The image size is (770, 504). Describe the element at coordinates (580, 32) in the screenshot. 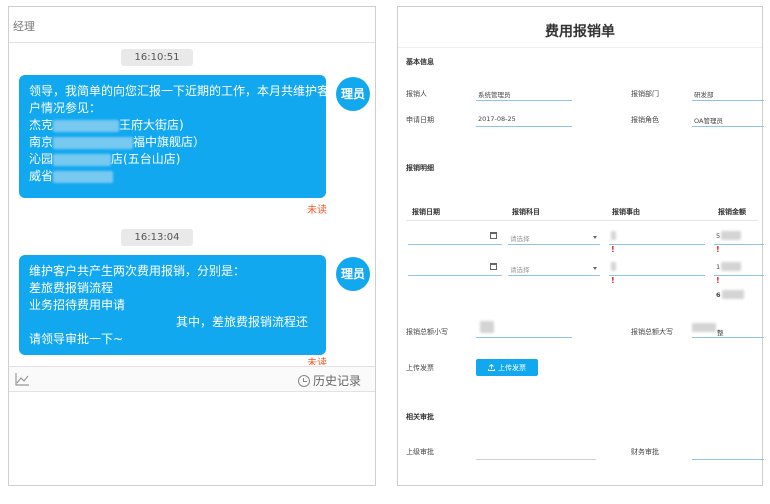

I see `form-title: 费用报销单` at that location.